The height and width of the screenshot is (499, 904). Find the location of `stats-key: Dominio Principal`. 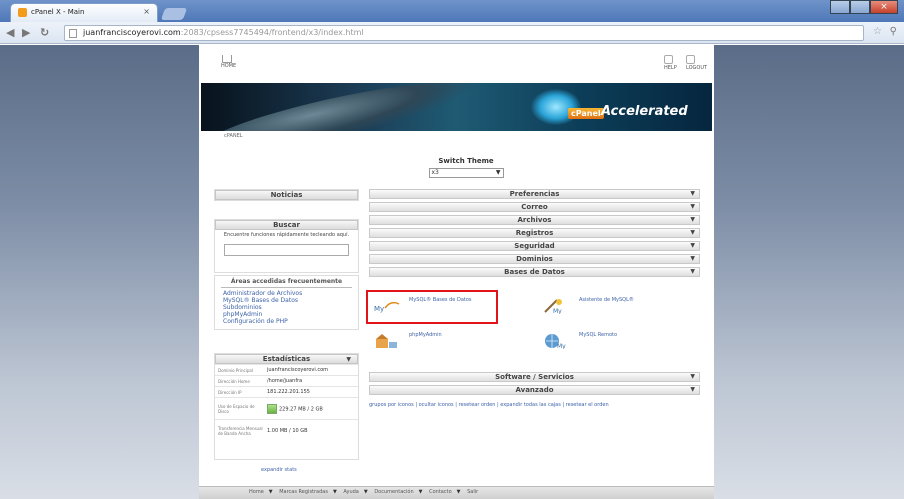

stats-key: Dominio Principal is located at coordinates (235, 370).